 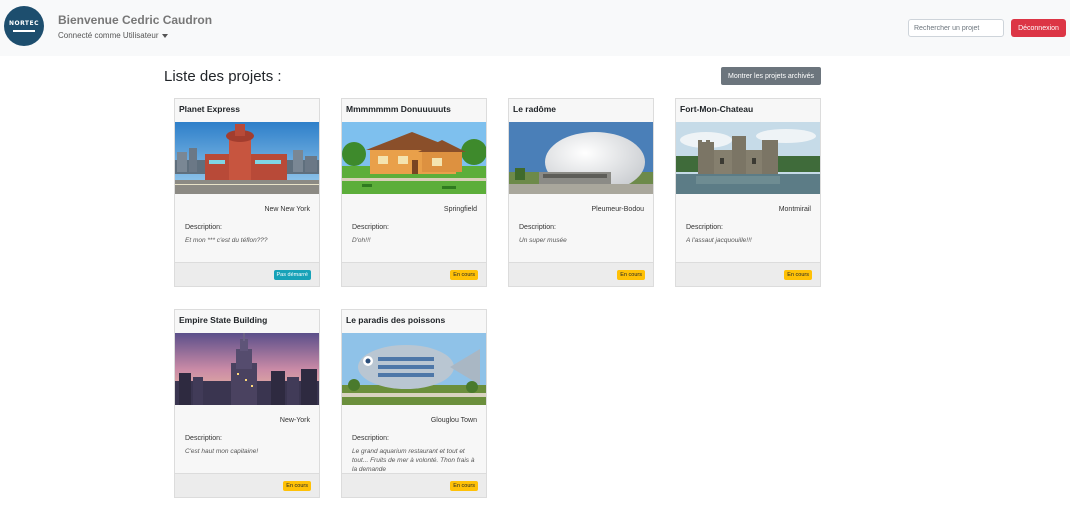 I want to click on project-description: A l'assaut jacquouille!!!, so click(x=719, y=240).